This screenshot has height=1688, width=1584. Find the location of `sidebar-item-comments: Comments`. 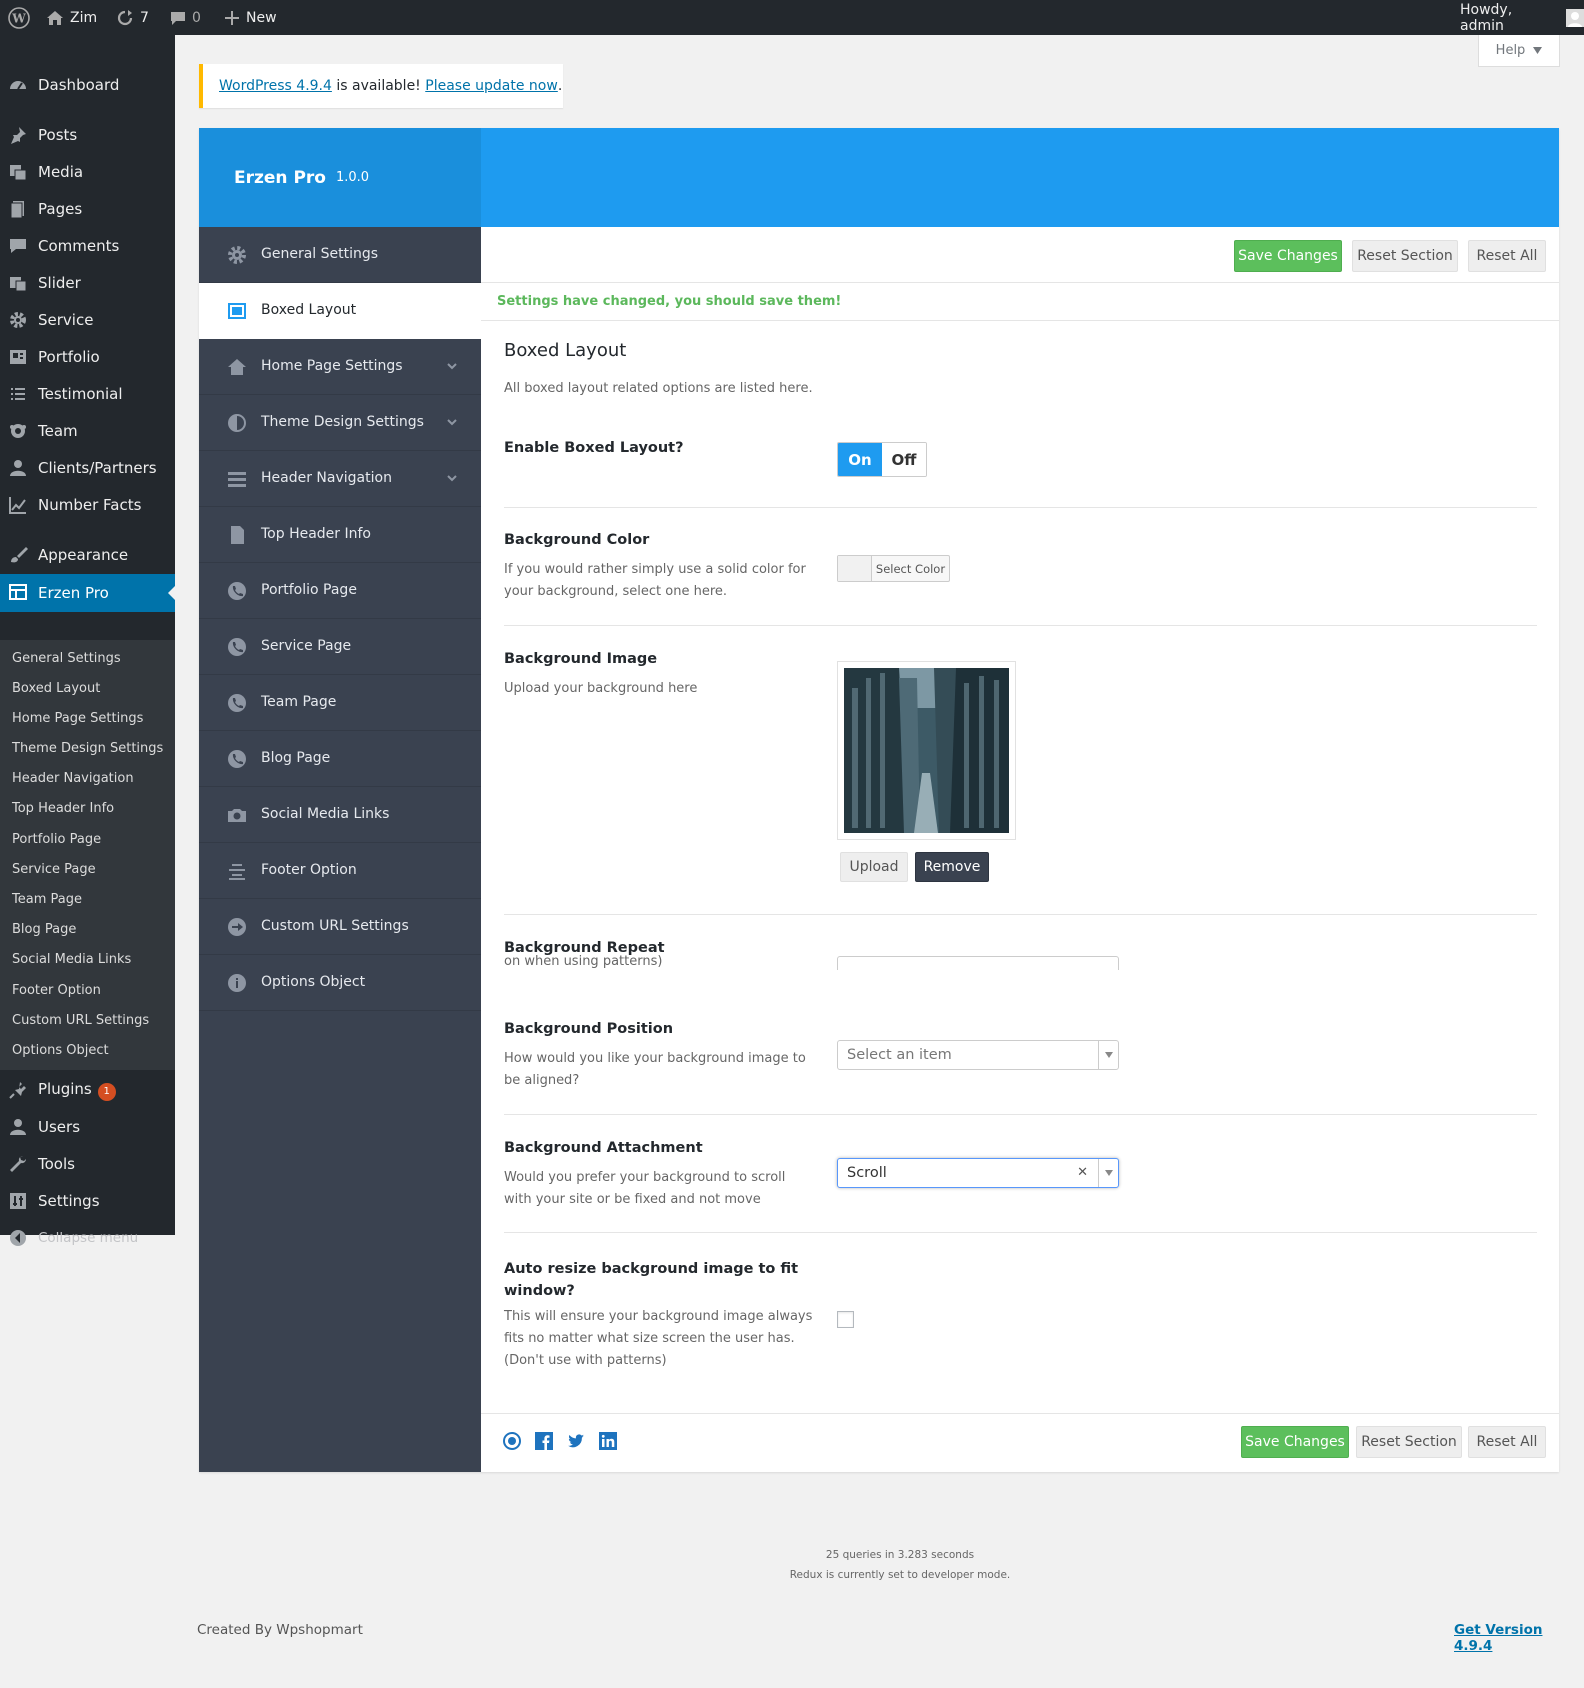

sidebar-item-comments: Comments is located at coordinates (87, 246).